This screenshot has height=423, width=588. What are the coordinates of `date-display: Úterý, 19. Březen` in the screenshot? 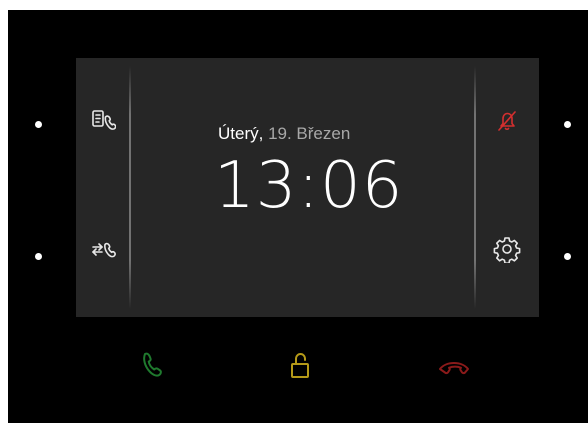 It's located at (284, 134).